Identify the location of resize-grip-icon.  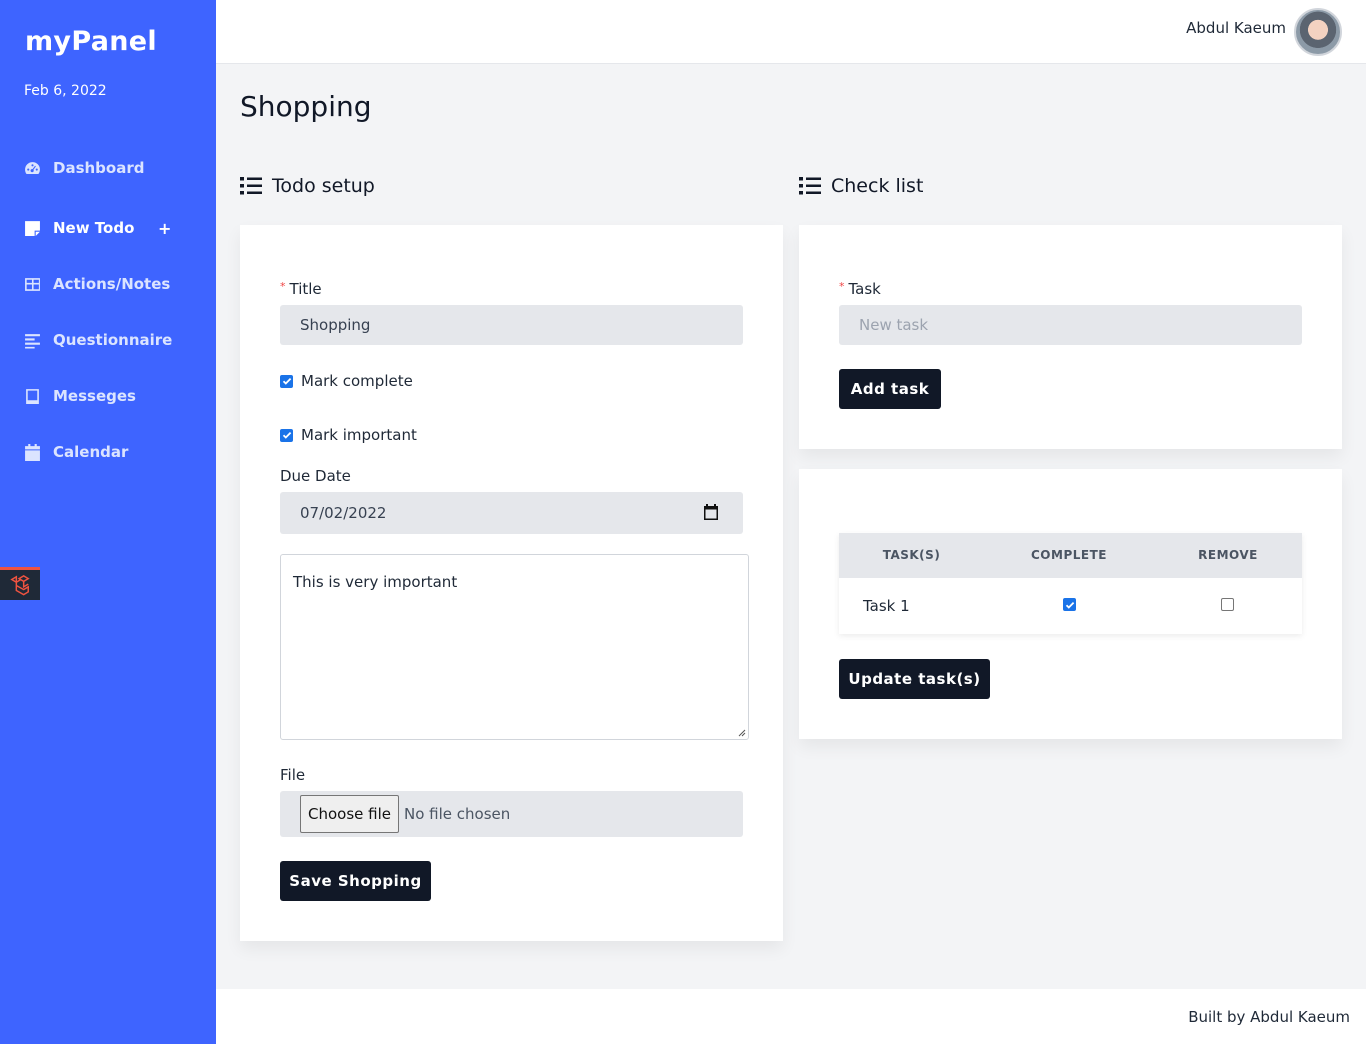
(742, 733).